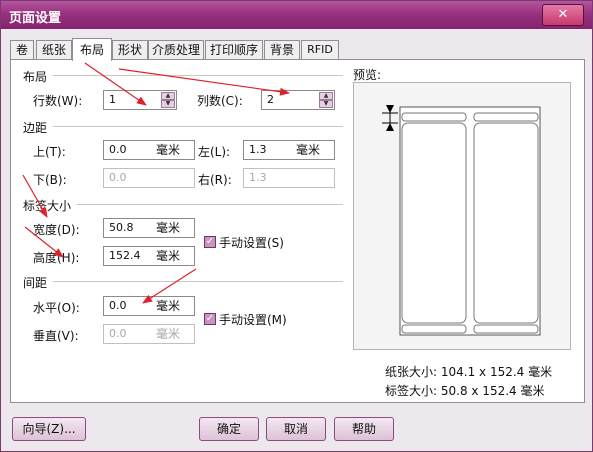 The image size is (593, 452). I want to click on tab-shape: 形状, so click(130, 49).